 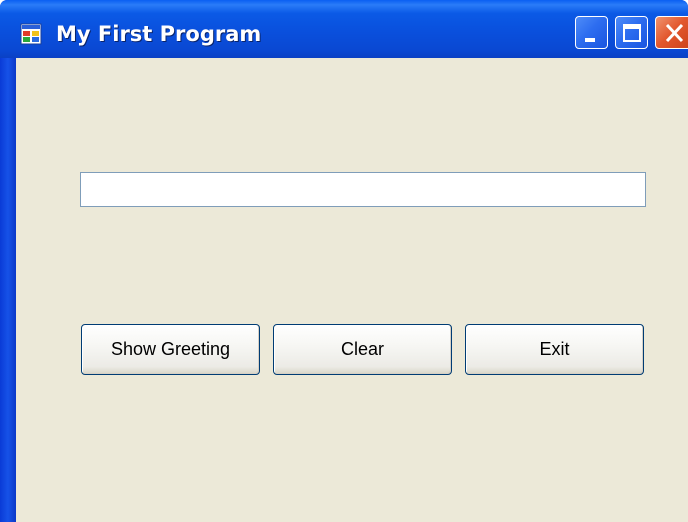 I want to click on show-greeting-button: Show Greeting, so click(x=170, y=349).